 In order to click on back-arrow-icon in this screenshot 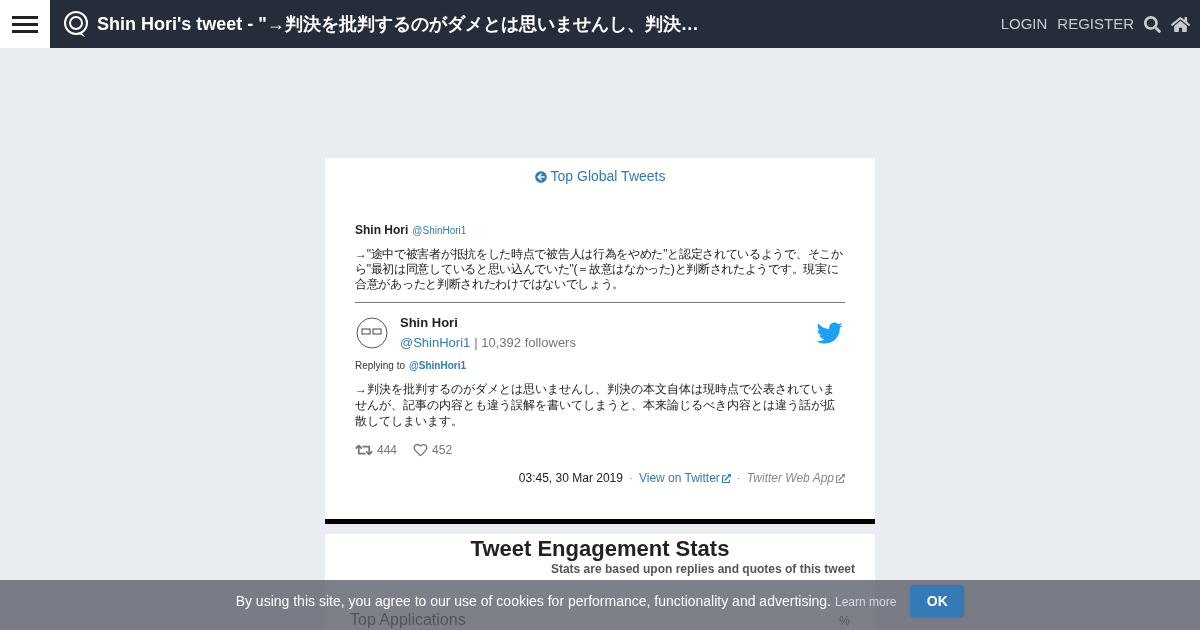, I will do `click(540, 176)`.